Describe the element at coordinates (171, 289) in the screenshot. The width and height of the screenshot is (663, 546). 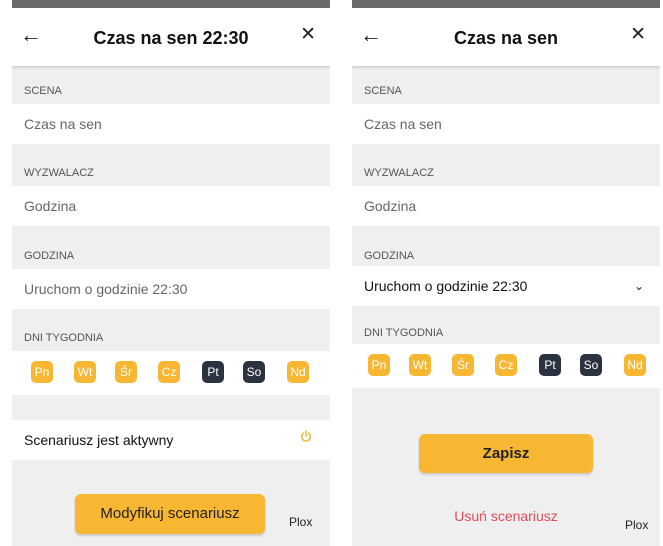
I see `time-field: Uruchom o godzinie 22:30` at that location.